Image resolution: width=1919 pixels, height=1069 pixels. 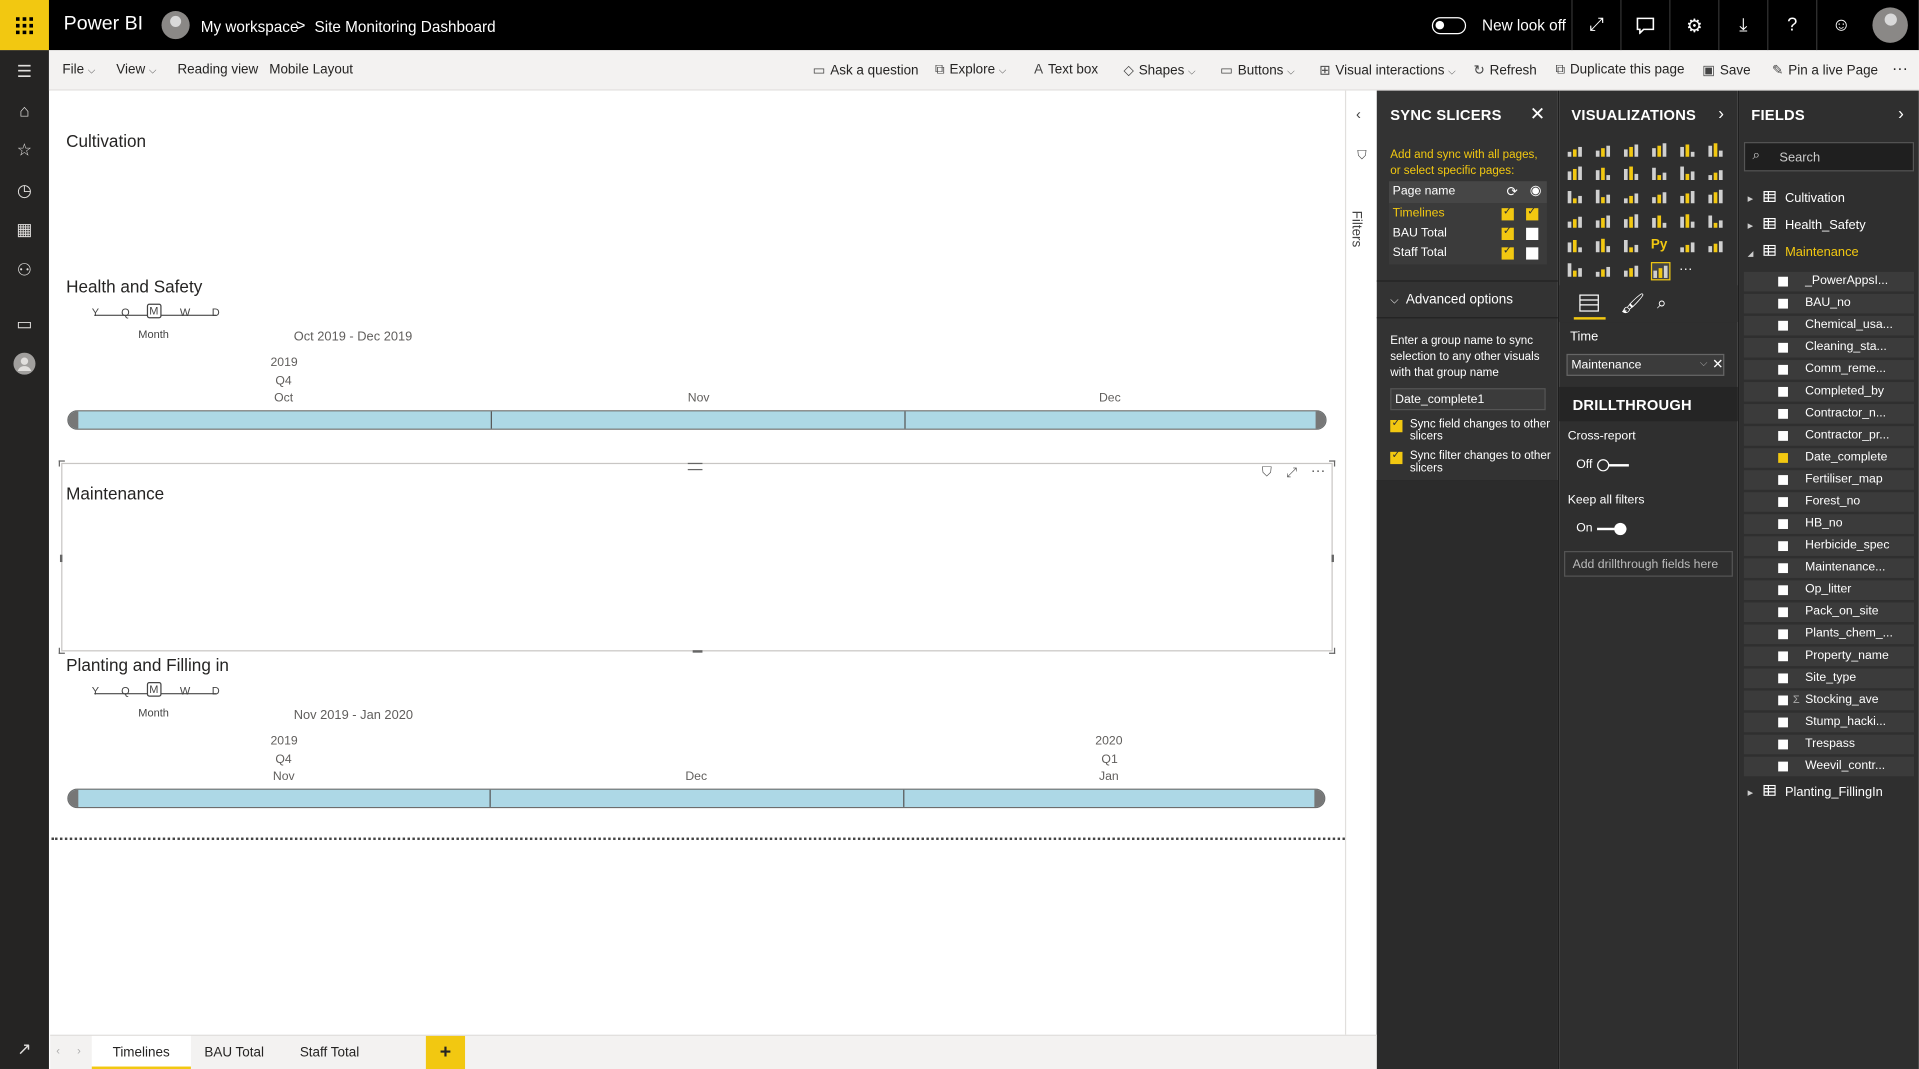 What do you see at coordinates (1605, 222) in the screenshot?
I see `filled-map-icon` at bounding box center [1605, 222].